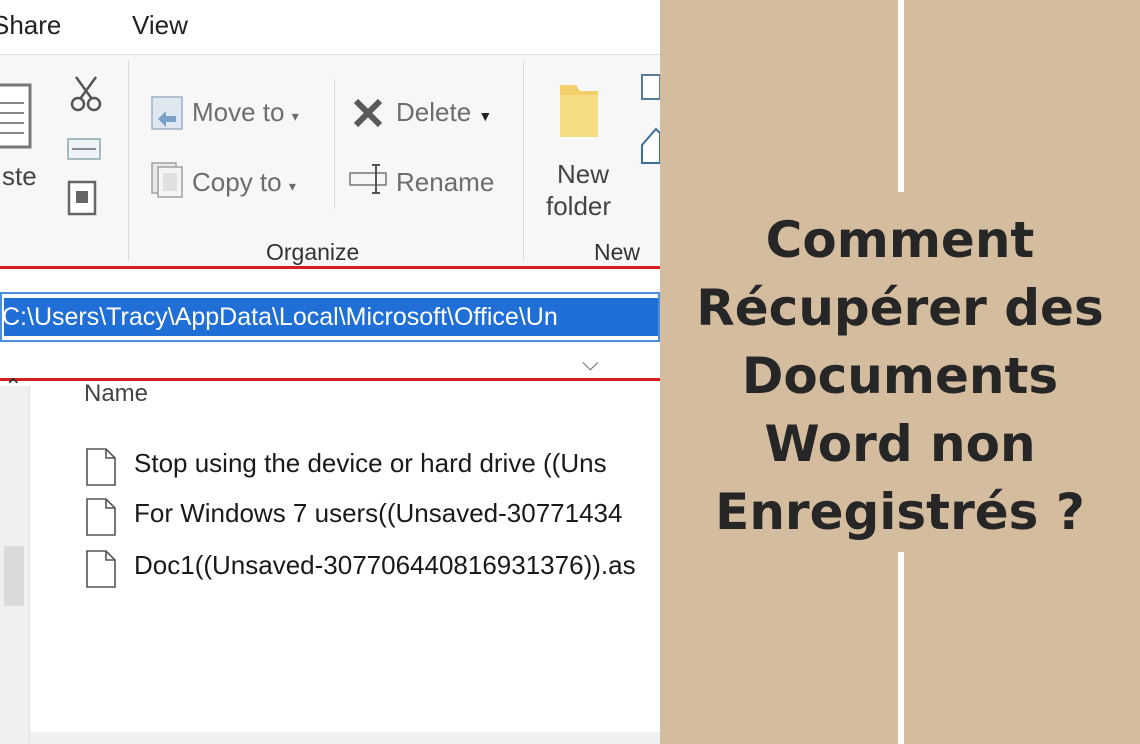 Image resolution: width=1140 pixels, height=744 pixels. Describe the element at coordinates (578, 206) in the screenshot. I see `new-folder-line2: folder` at that location.